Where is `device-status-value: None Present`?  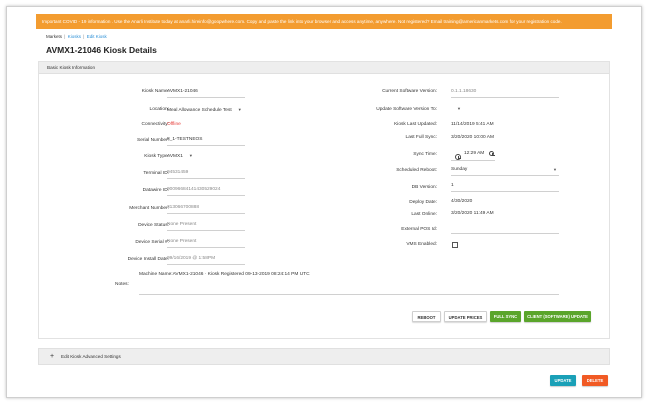 device-status-value: None Present is located at coordinates (182, 224).